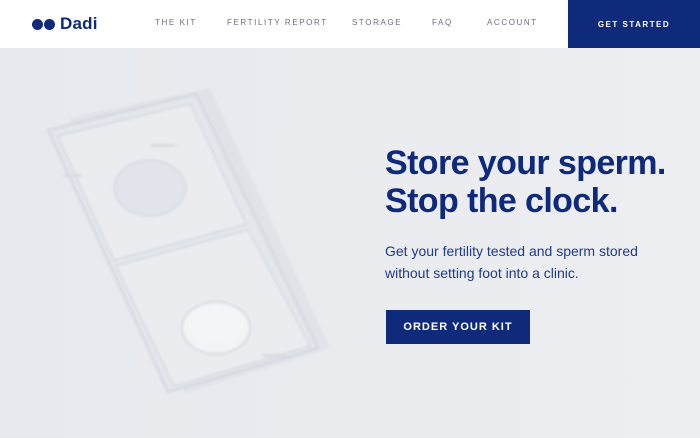  What do you see at coordinates (501, 201) in the screenshot?
I see `headline-line-2: Stop the clock.` at bounding box center [501, 201].